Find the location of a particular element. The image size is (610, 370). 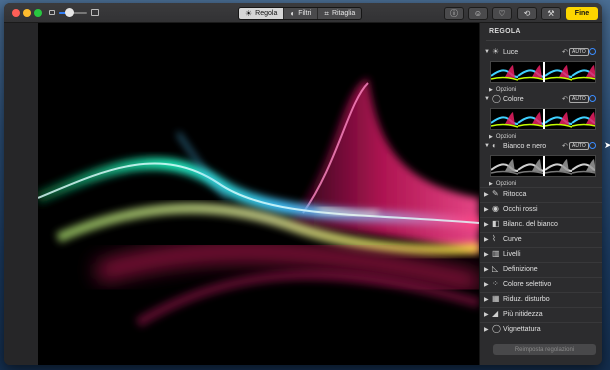

levels-icon: ▥ is located at coordinates (496, 253).